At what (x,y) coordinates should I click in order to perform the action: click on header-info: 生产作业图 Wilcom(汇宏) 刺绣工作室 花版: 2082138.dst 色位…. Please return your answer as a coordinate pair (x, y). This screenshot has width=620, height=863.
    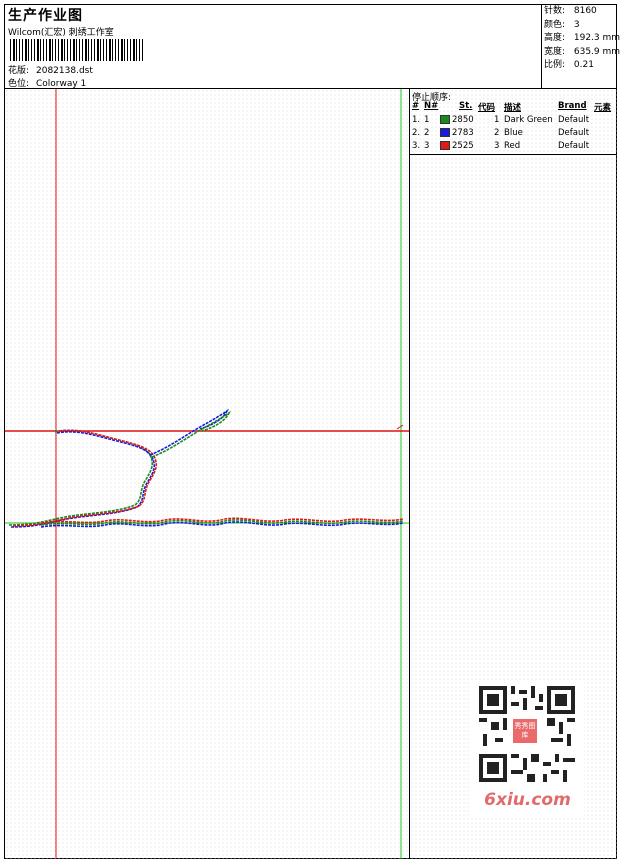
    Looking at the image, I should click on (272, 47).